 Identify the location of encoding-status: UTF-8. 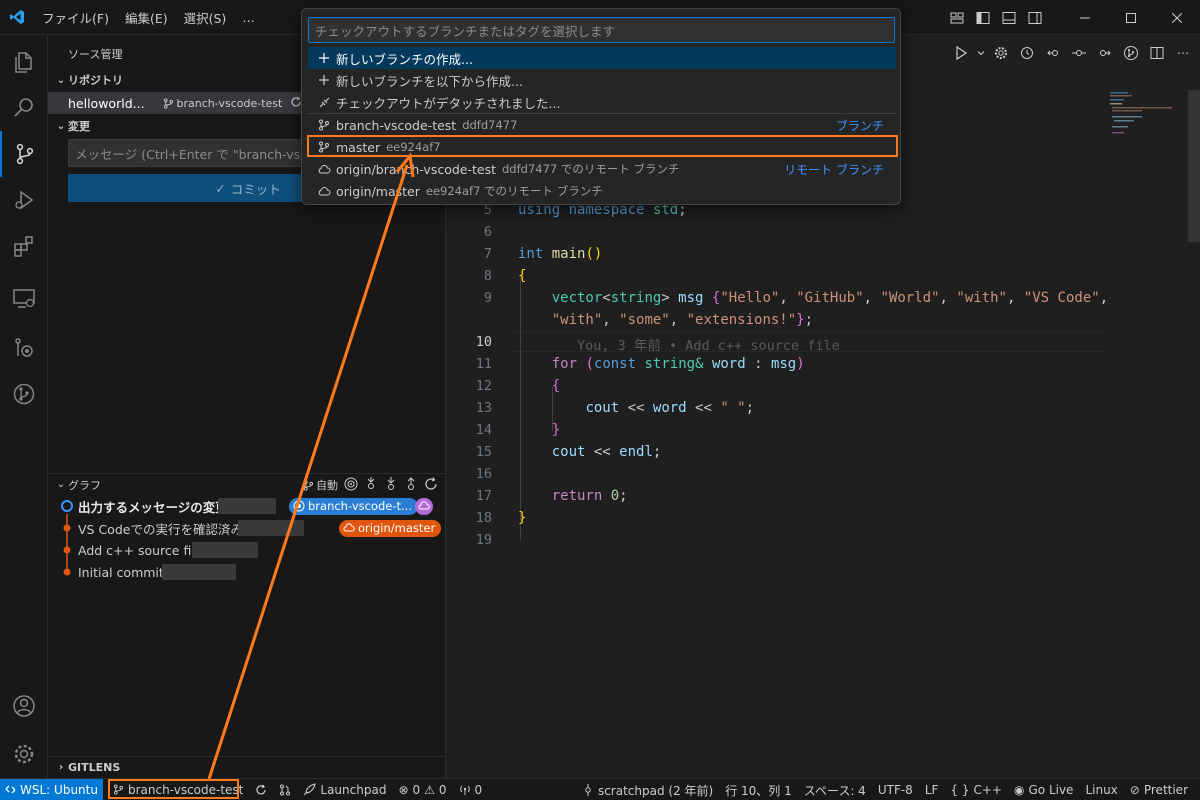
(895, 789).